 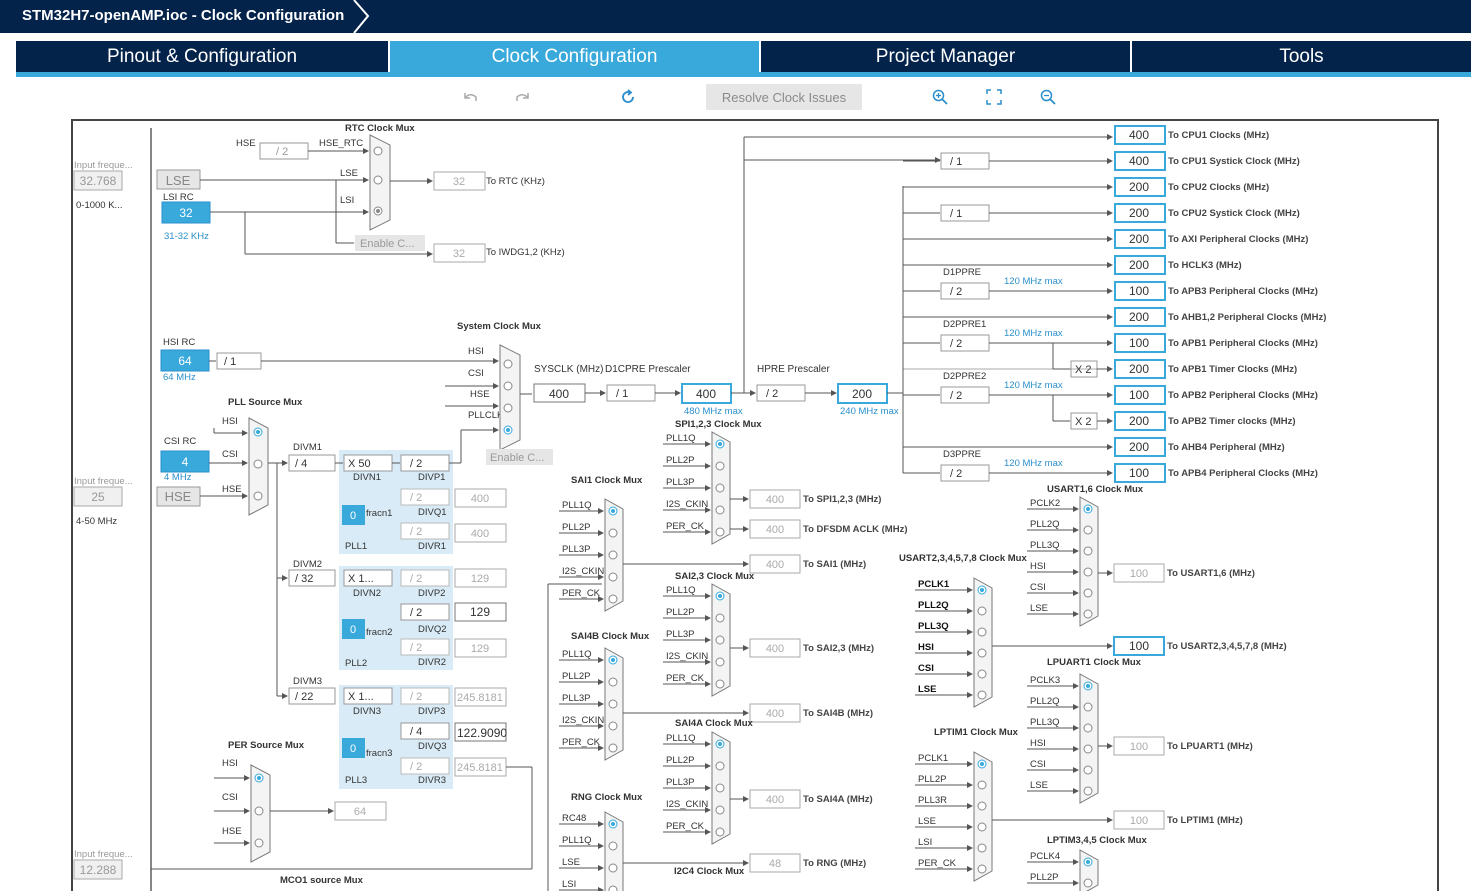 What do you see at coordinates (709, 871) in the screenshot?
I see `i2c4-mux-title: I2C4 Clock Mux` at bounding box center [709, 871].